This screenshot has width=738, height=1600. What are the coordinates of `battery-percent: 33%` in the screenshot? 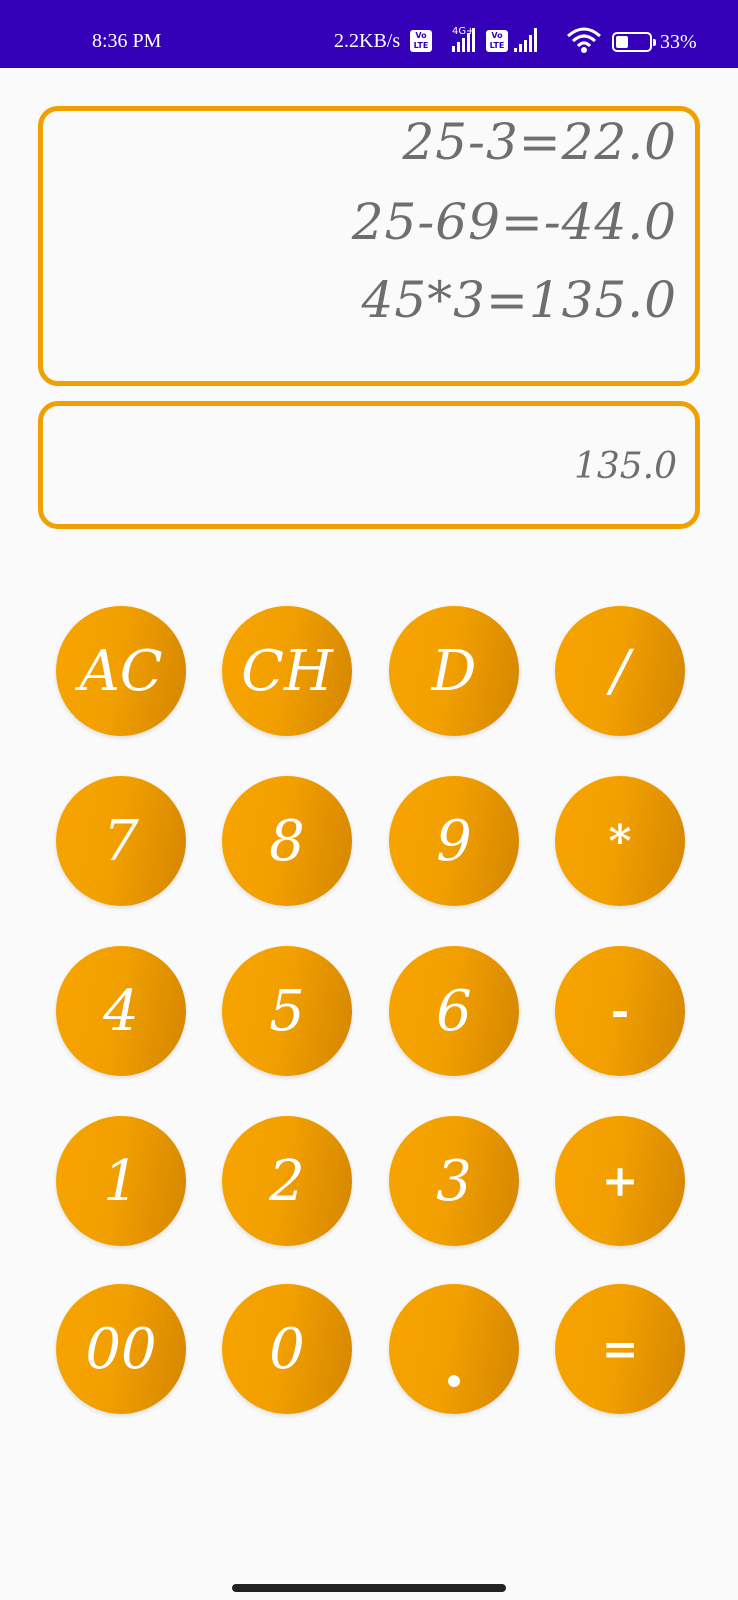 It's located at (678, 42).